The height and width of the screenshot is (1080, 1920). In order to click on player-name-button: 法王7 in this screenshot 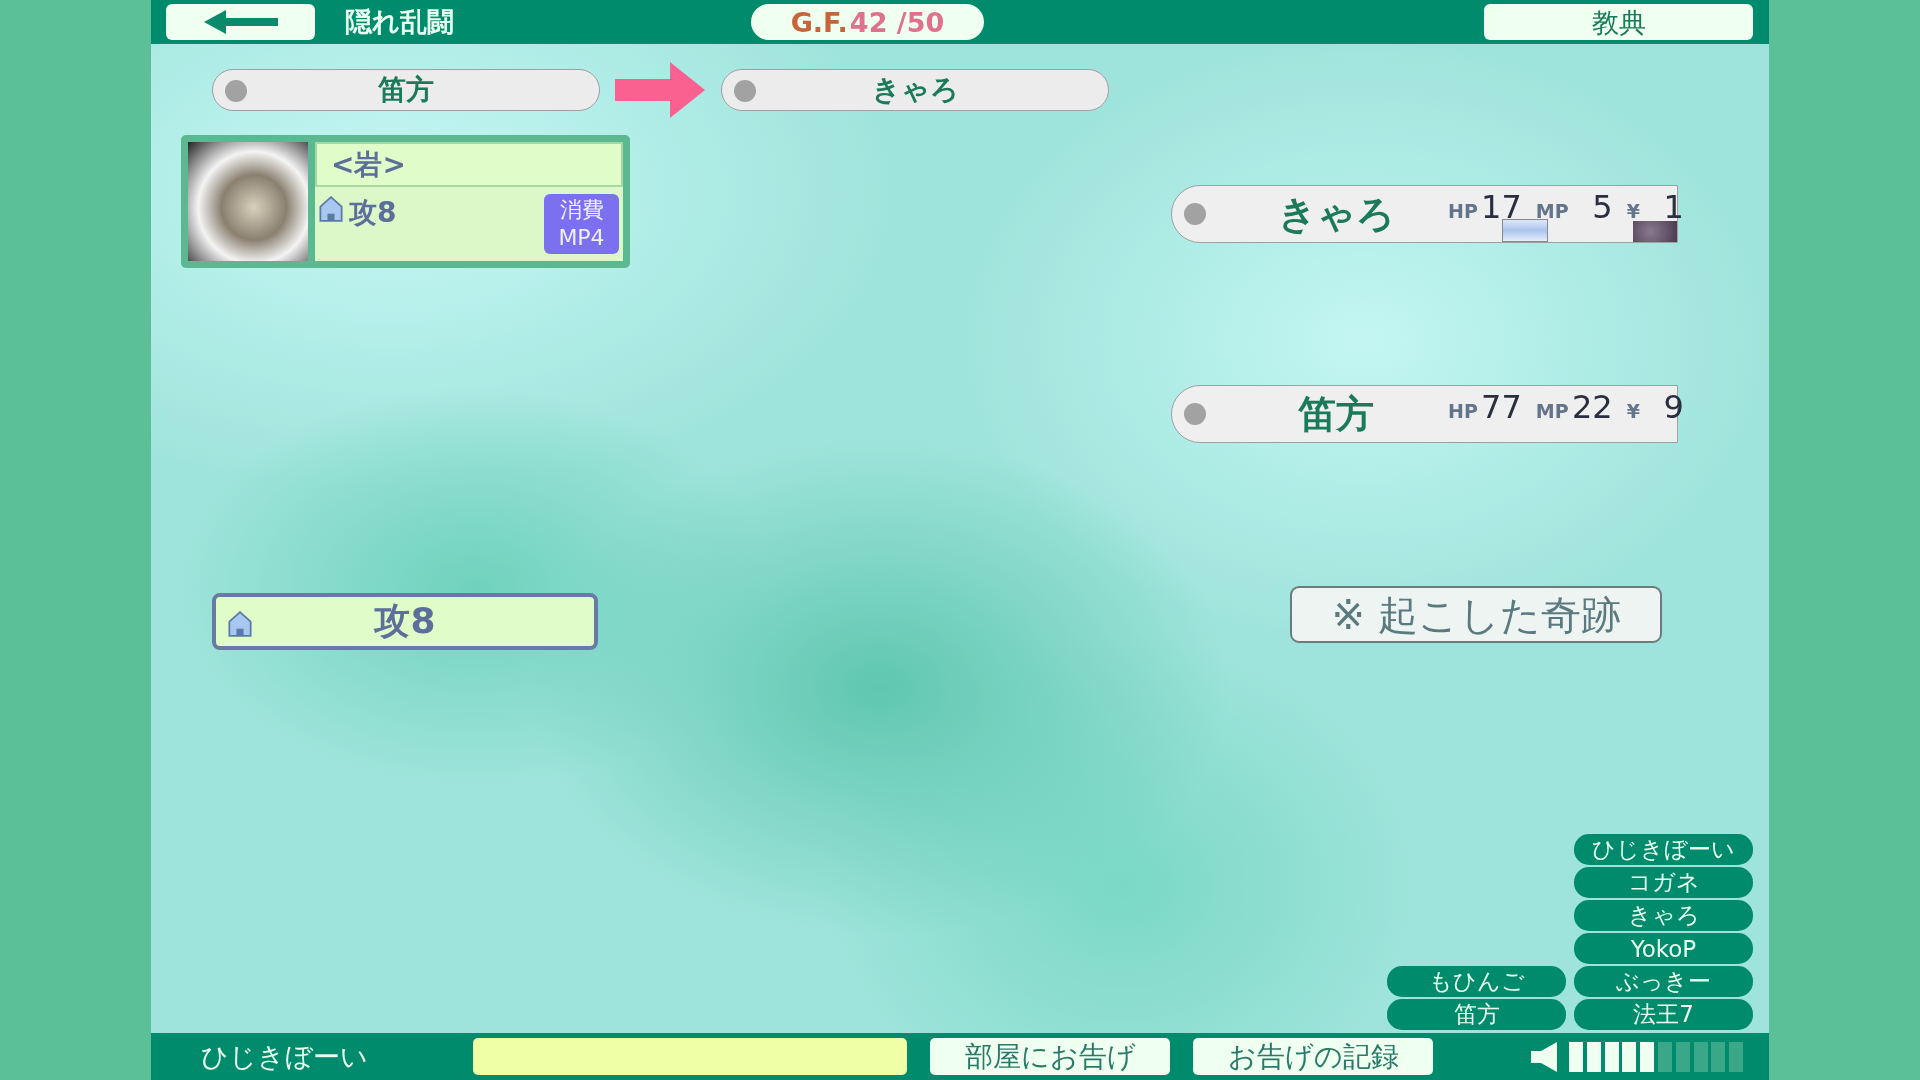, I will do `click(1663, 1014)`.